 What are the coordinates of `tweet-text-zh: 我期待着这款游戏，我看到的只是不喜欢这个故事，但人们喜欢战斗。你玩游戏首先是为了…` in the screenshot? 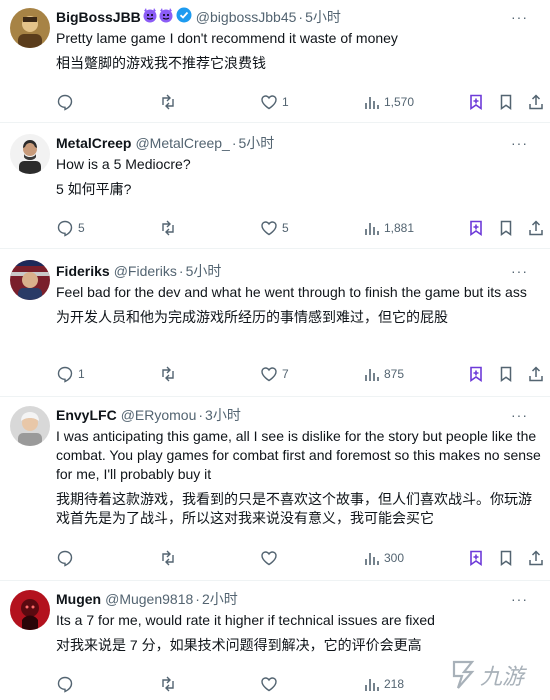 It's located at (294, 508).